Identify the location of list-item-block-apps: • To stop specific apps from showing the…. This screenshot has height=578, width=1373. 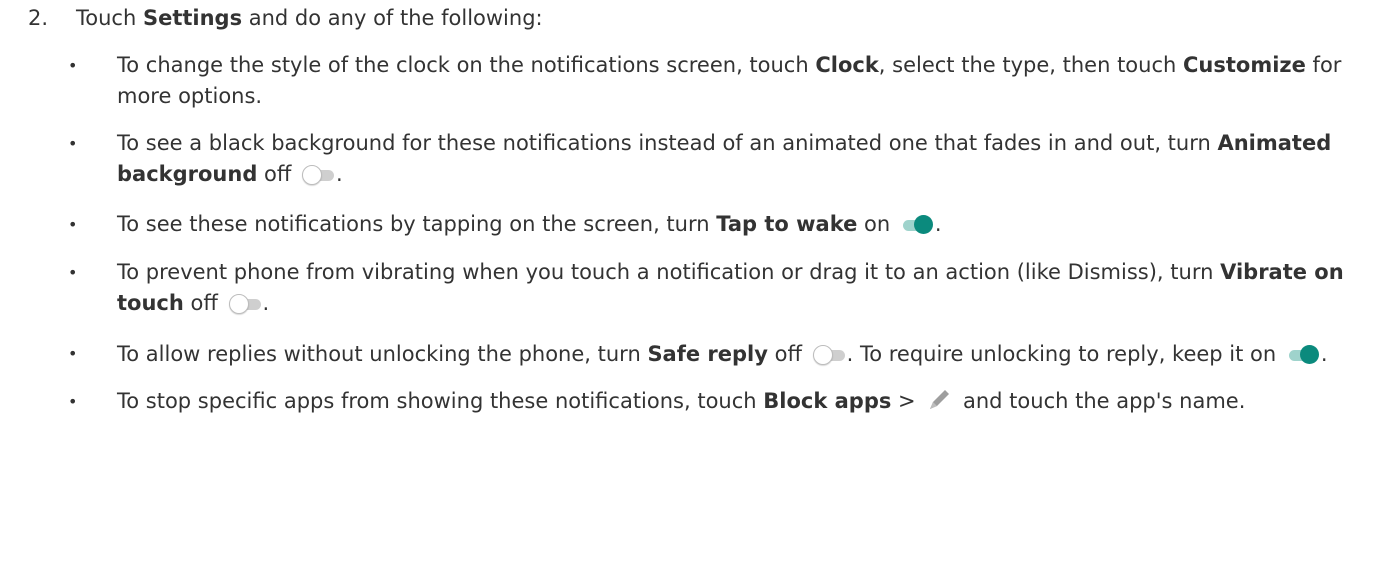
(707, 401).